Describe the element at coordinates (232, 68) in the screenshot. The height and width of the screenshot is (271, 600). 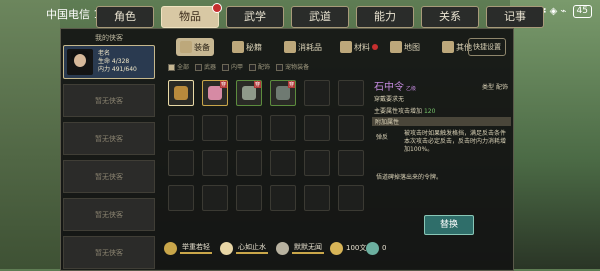
I see `filter-armor: 内甲` at that location.